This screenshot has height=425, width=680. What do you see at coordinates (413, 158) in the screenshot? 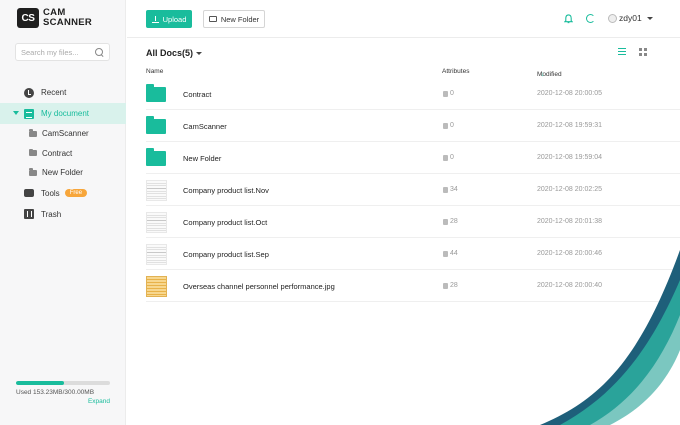
I see `table-row: New Folder 0 2020-12-08 19:59:04` at bounding box center [413, 158].